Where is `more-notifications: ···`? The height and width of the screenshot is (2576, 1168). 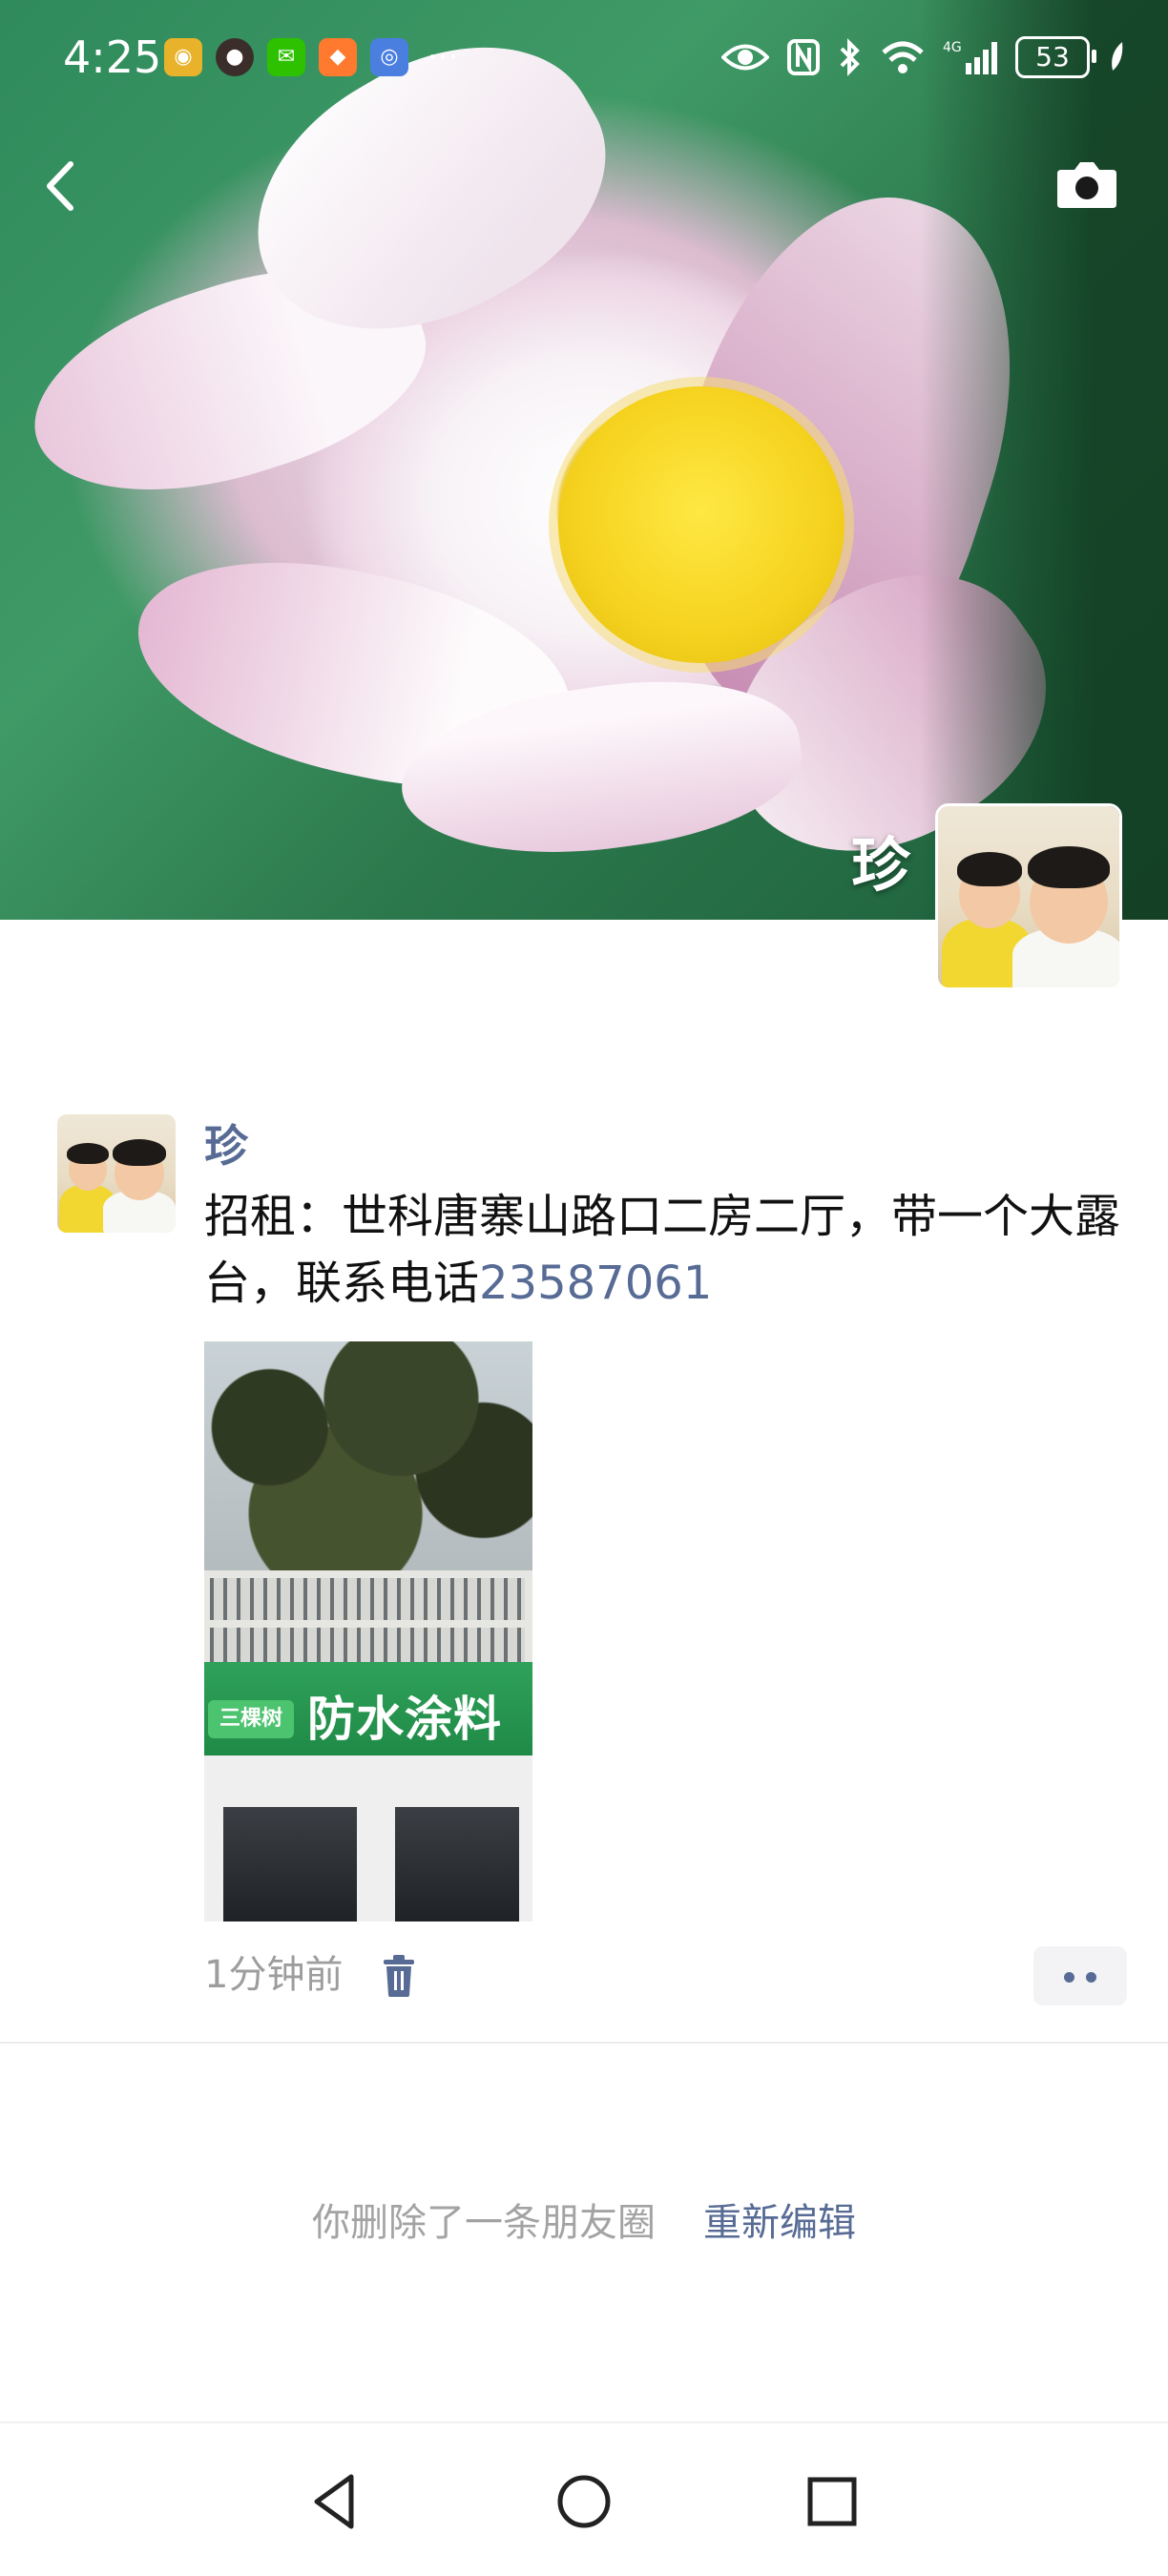
more-notifications: ··· is located at coordinates (443, 57).